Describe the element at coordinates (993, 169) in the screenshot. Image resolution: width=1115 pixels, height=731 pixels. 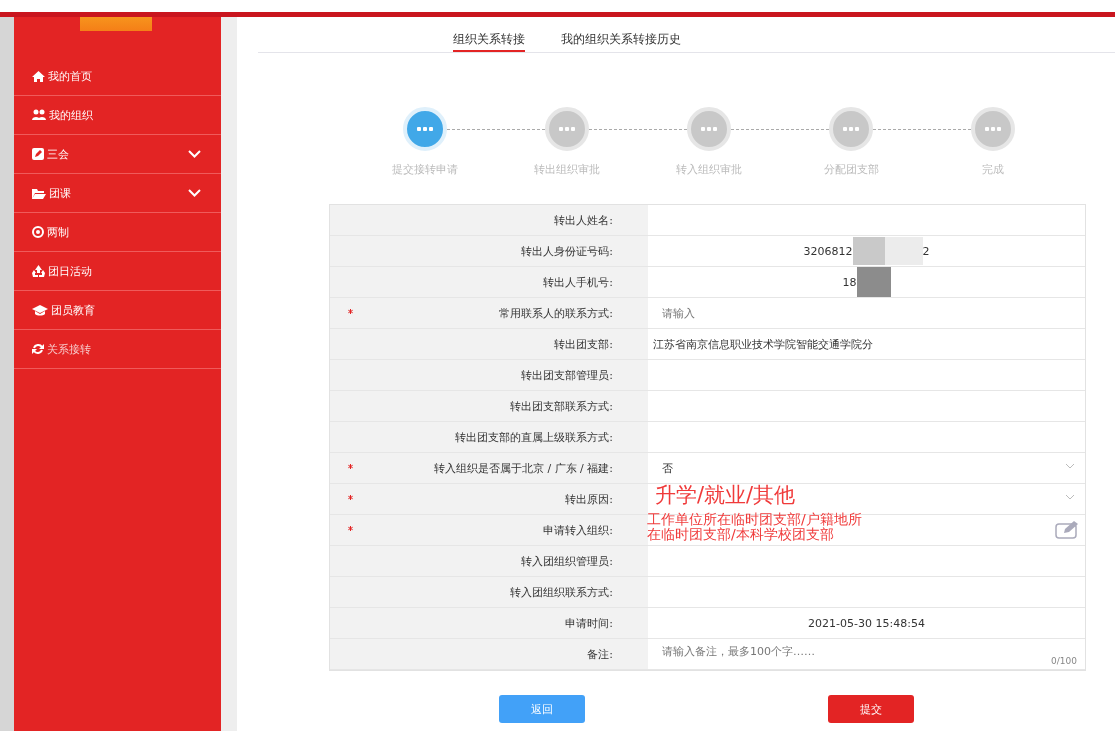
I see `step-label: 完成` at that location.